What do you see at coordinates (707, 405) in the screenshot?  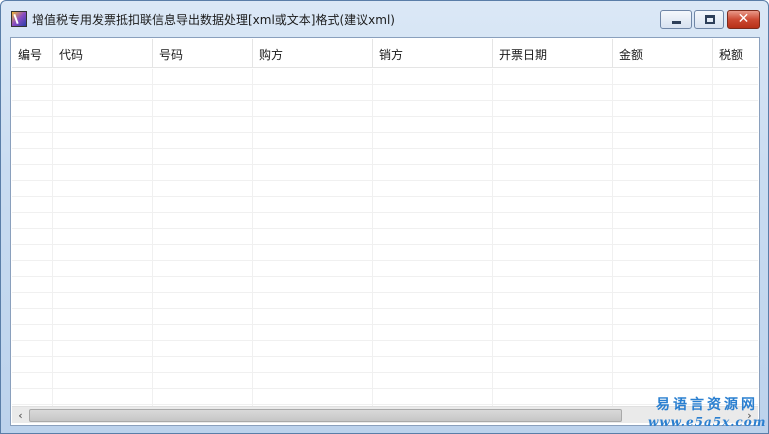 I see `watermark-title: 易语言资源网` at bounding box center [707, 405].